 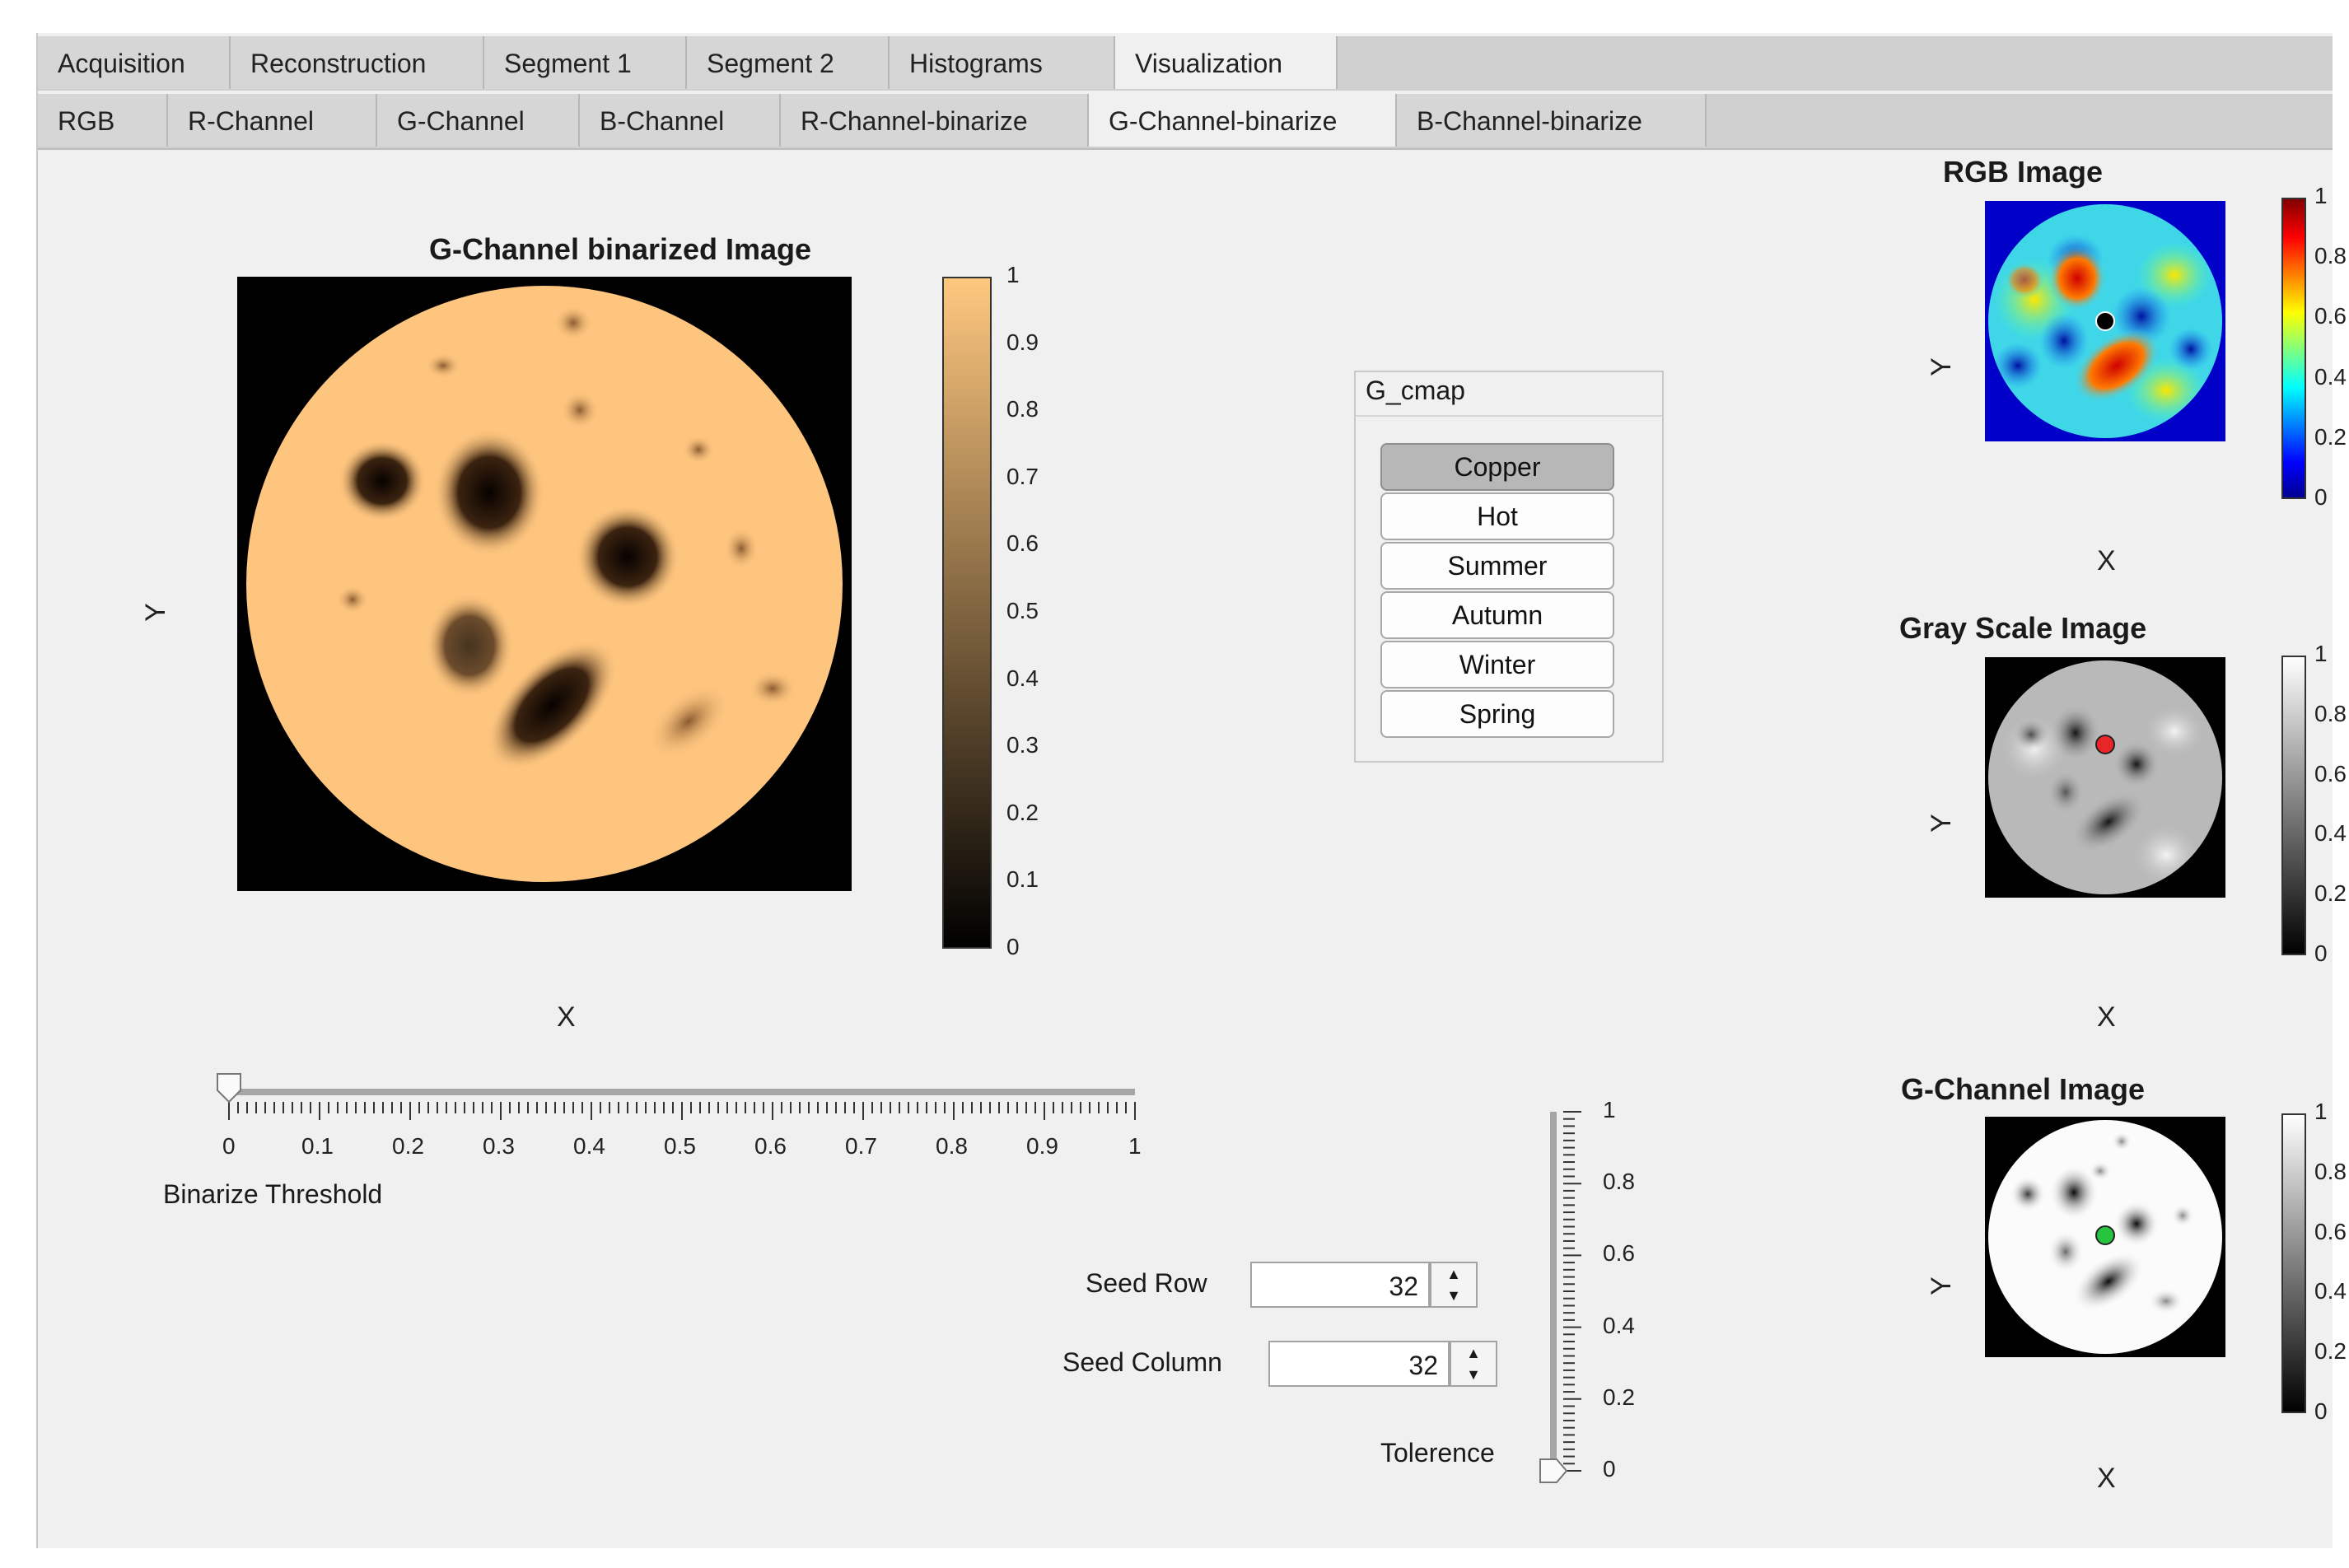 I want to click on slider-tick-marks, so click(x=682, y=1111).